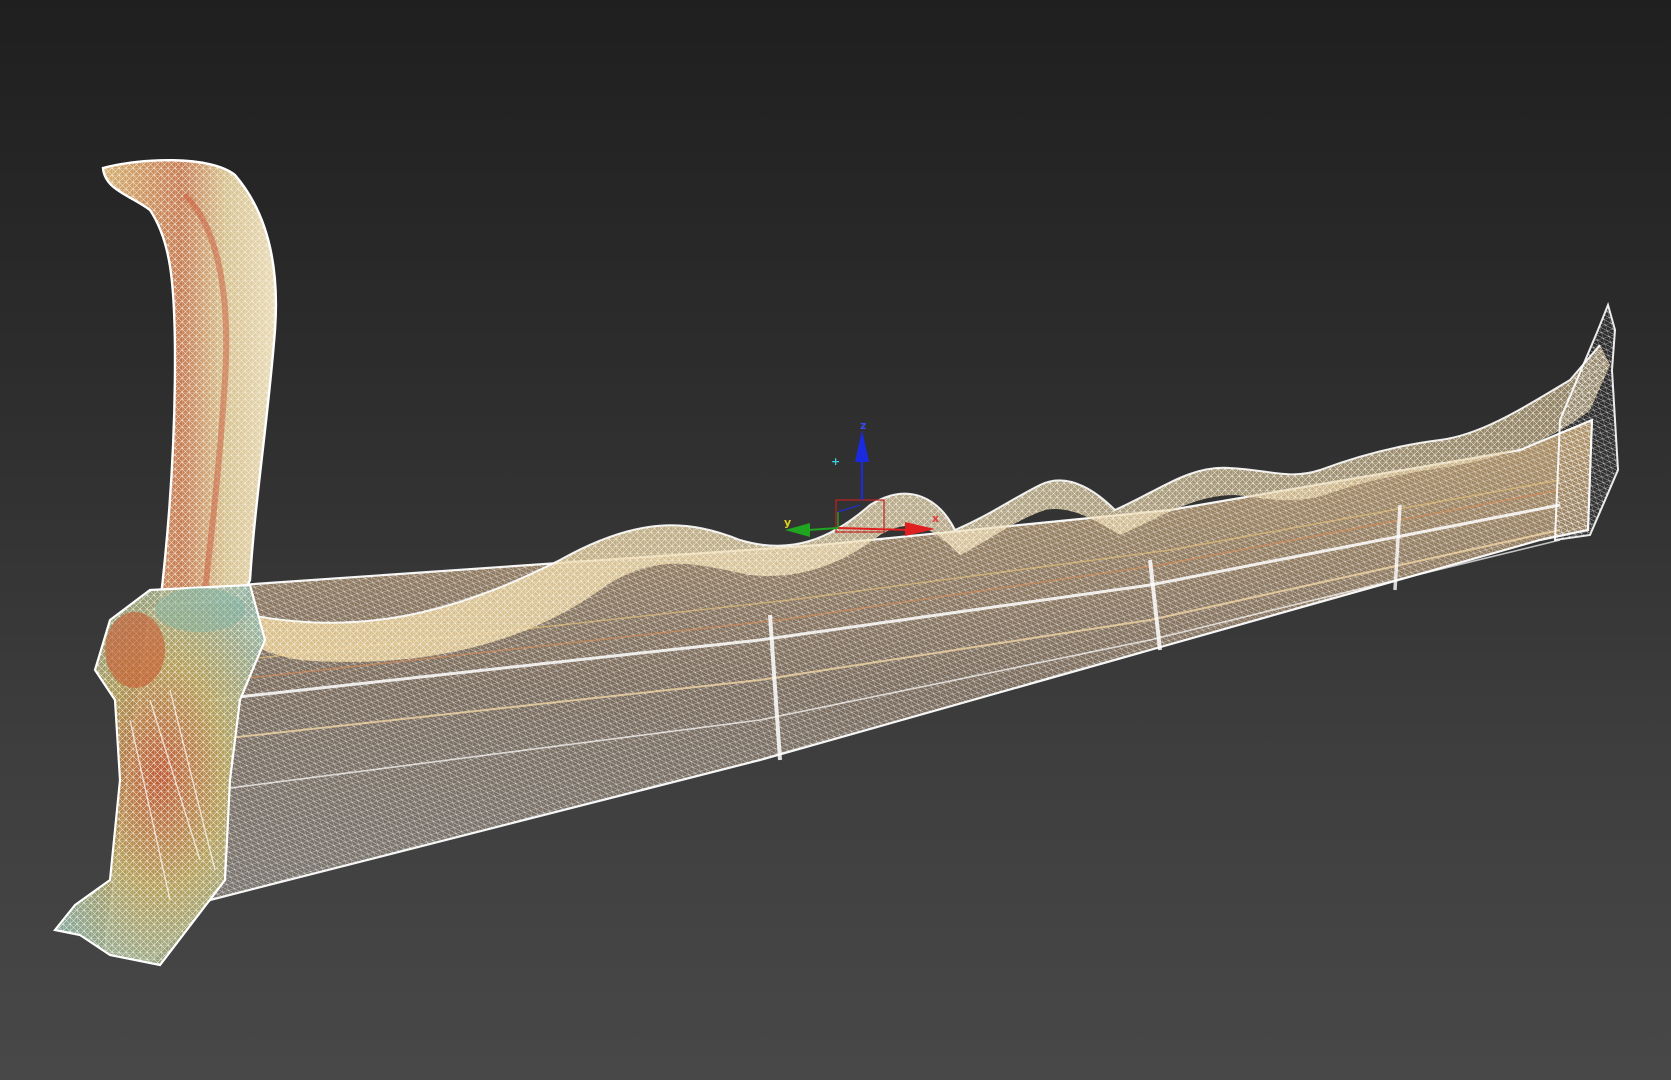 The image size is (1671, 1080). What do you see at coordinates (189, 383) in the screenshot?
I see `mesh-horn` at bounding box center [189, 383].